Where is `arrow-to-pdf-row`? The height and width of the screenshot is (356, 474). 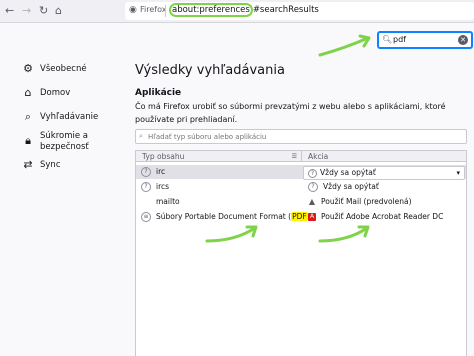
arrow-to-pdf-row is located at coordinates (231, 234).